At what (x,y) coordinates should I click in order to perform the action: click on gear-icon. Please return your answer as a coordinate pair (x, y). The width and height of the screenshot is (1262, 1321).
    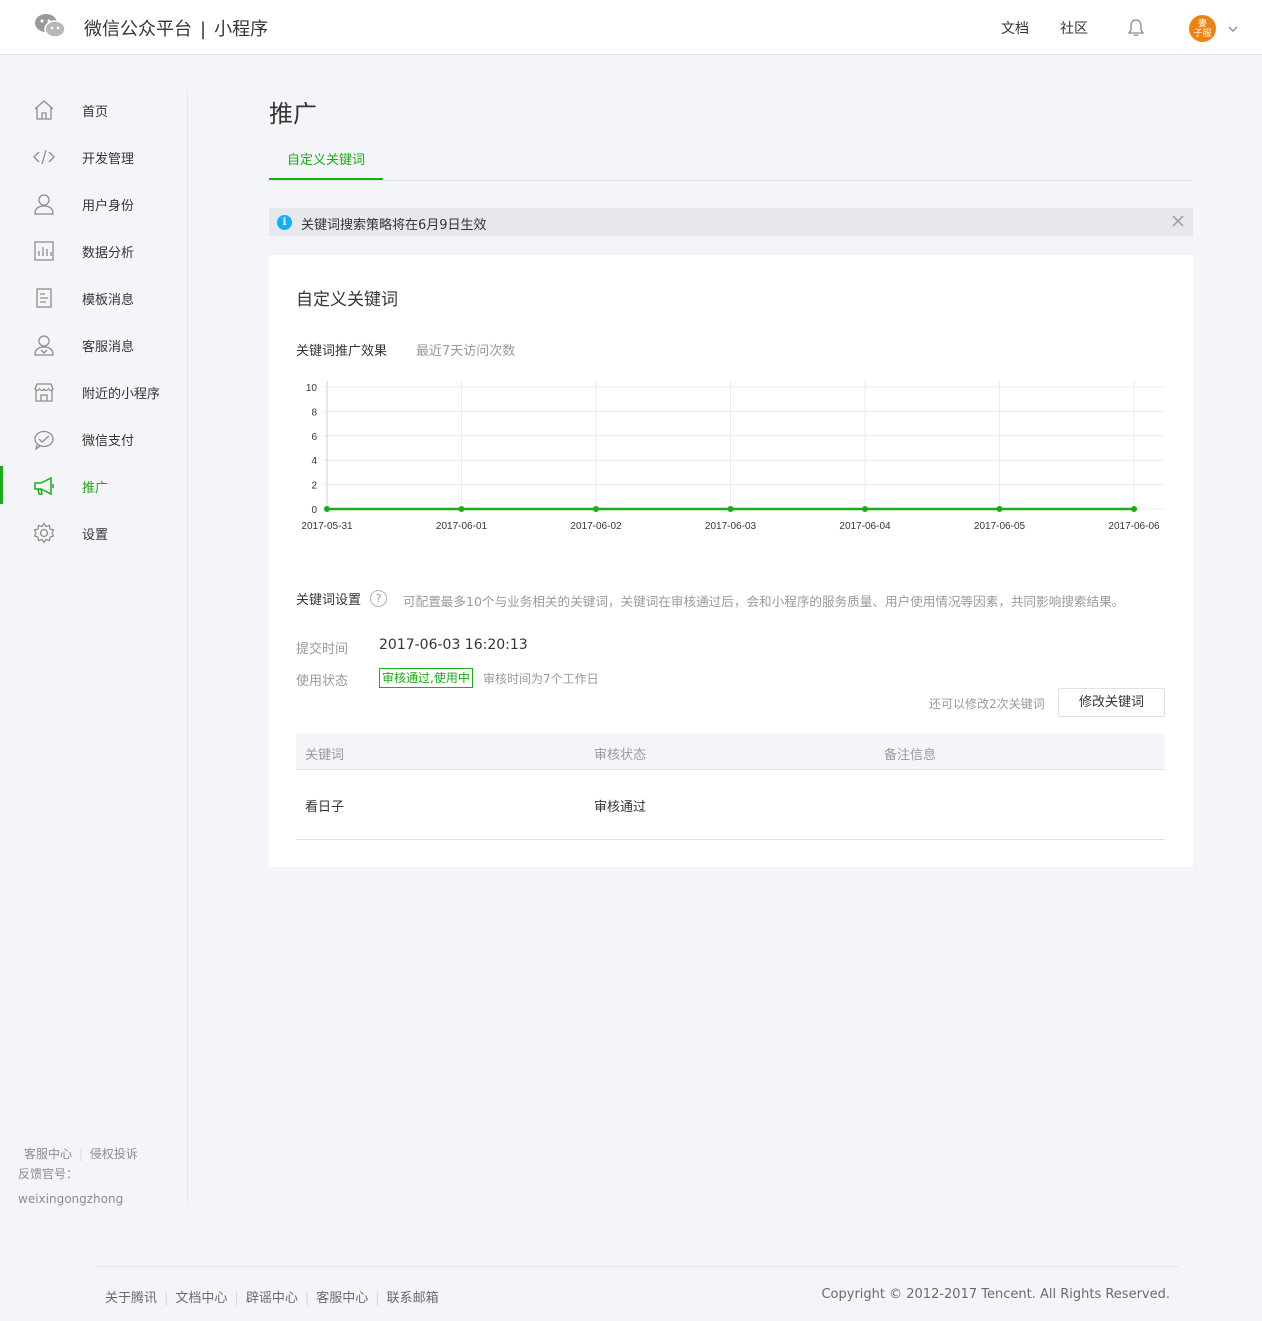
    Looking at the image, I should click on (44, 533).